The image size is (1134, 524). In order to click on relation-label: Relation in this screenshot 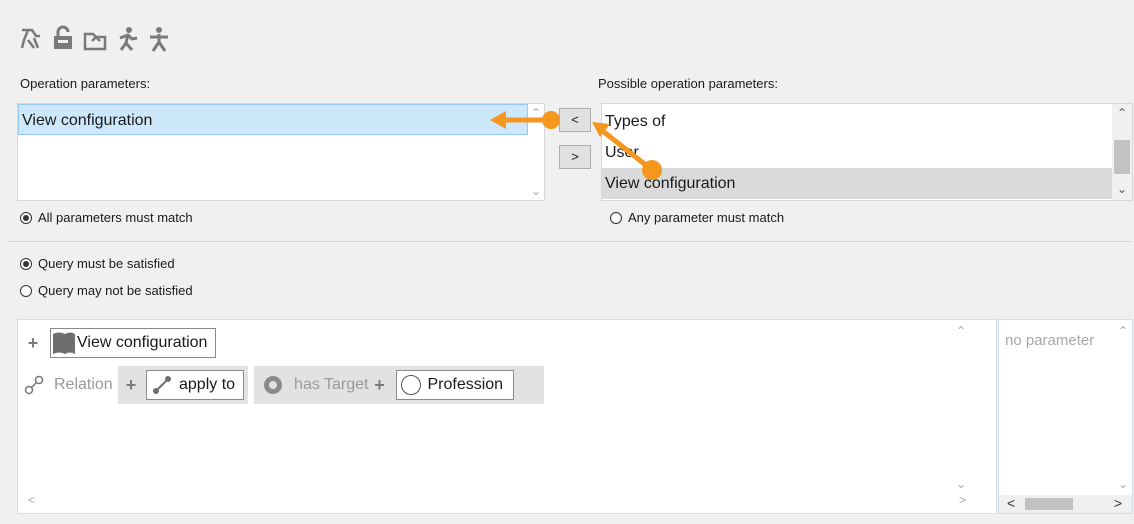, I will do `click(83, 384)`.